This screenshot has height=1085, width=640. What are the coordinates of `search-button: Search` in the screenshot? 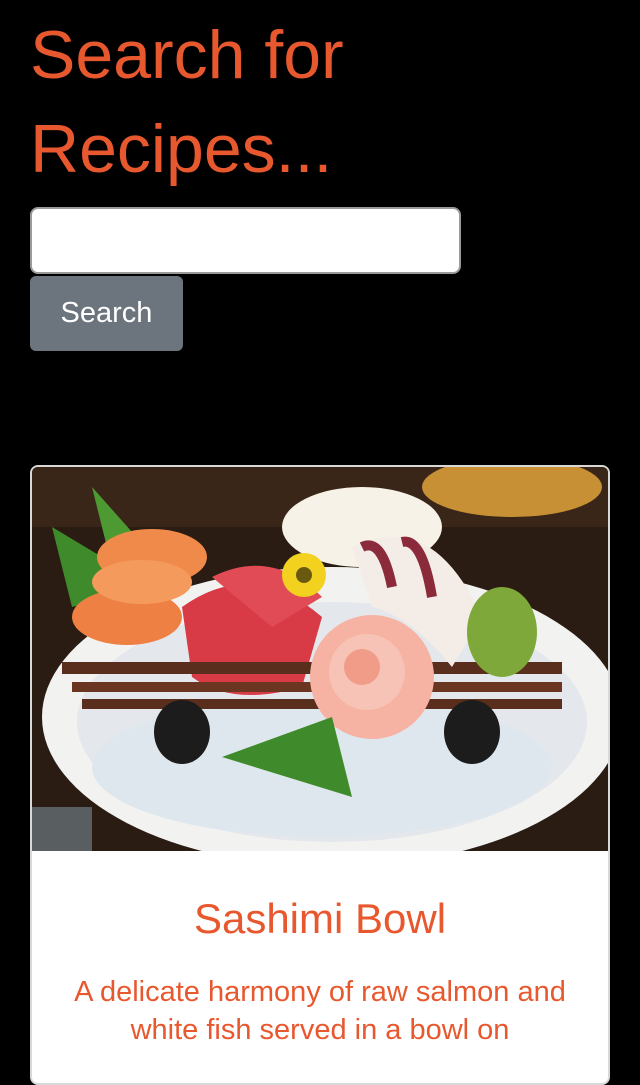 It's located at (106, 313).